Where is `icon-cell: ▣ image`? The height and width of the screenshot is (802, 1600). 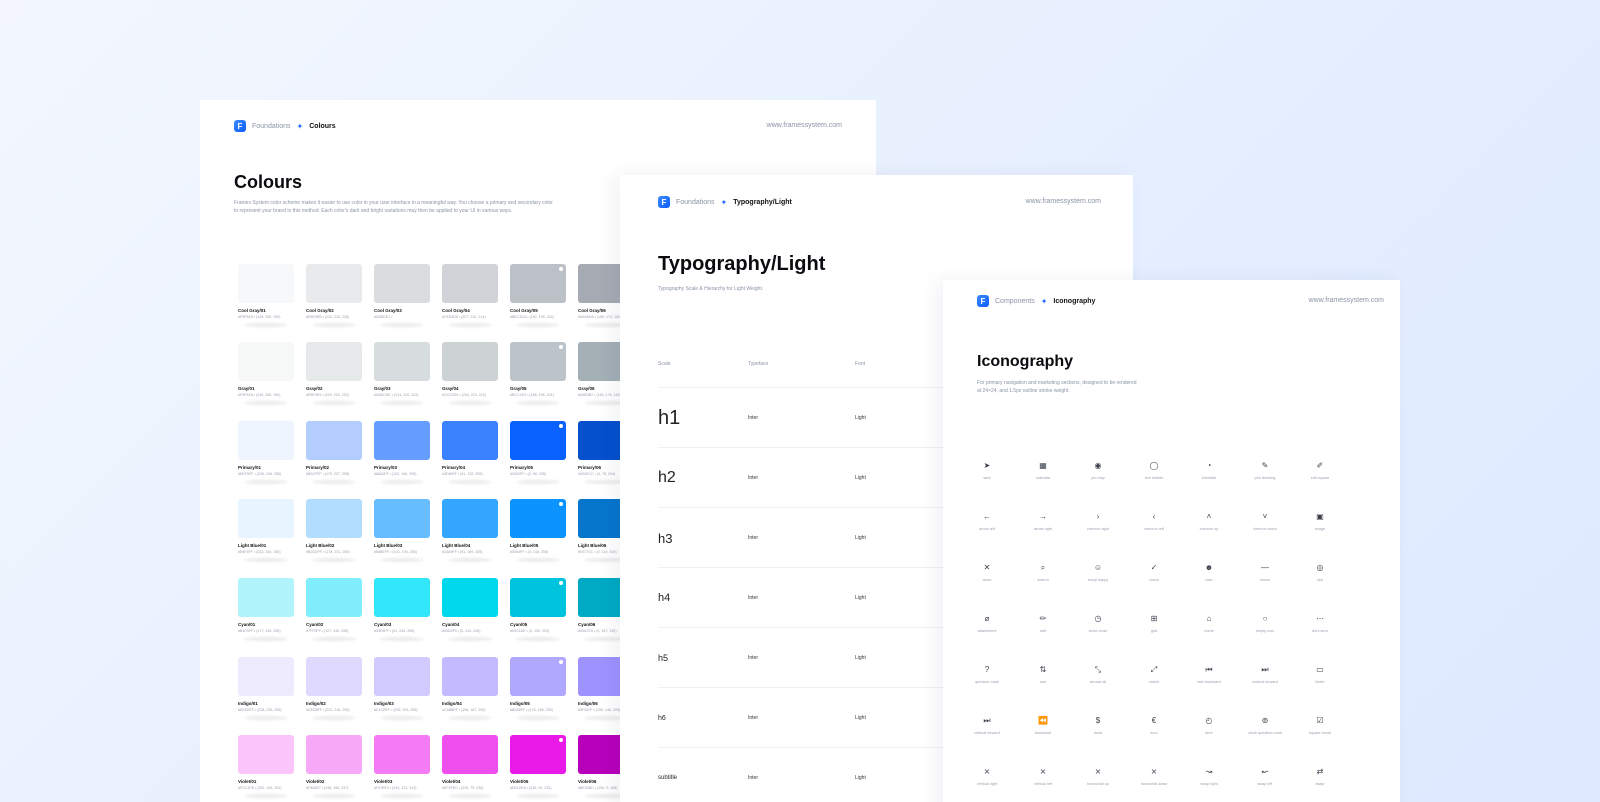
icon-cell: ▣ image is located at coordinates (1320, 521).